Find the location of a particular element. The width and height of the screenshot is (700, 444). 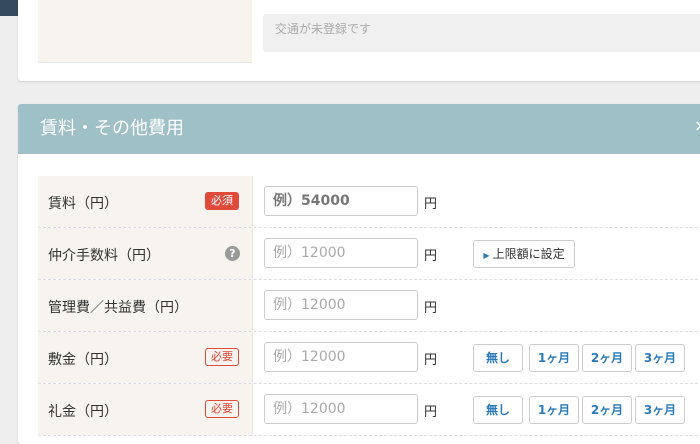

field-label: 礼金（円） is located at coordinates (83, 412).